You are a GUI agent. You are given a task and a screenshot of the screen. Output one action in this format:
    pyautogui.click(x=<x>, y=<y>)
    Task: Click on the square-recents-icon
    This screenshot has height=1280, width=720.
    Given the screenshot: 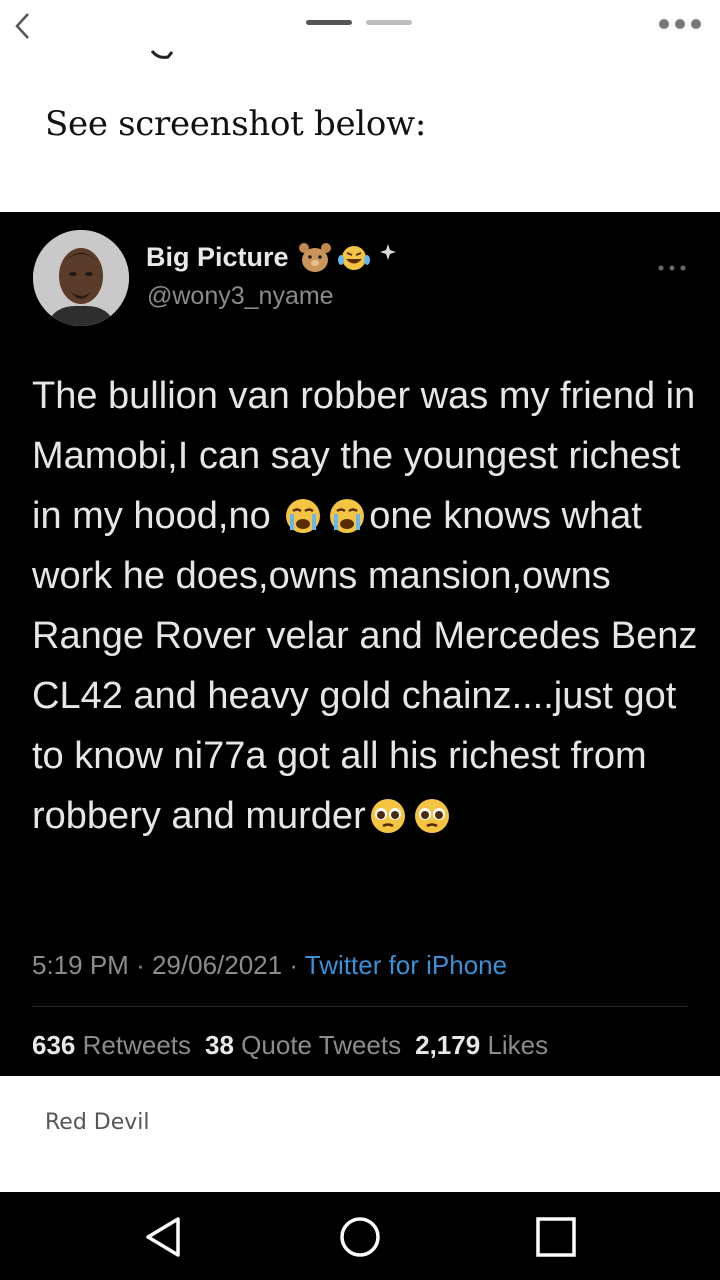 What is the action you would take?
    pyautogui.click(x=556, y=1237)
    